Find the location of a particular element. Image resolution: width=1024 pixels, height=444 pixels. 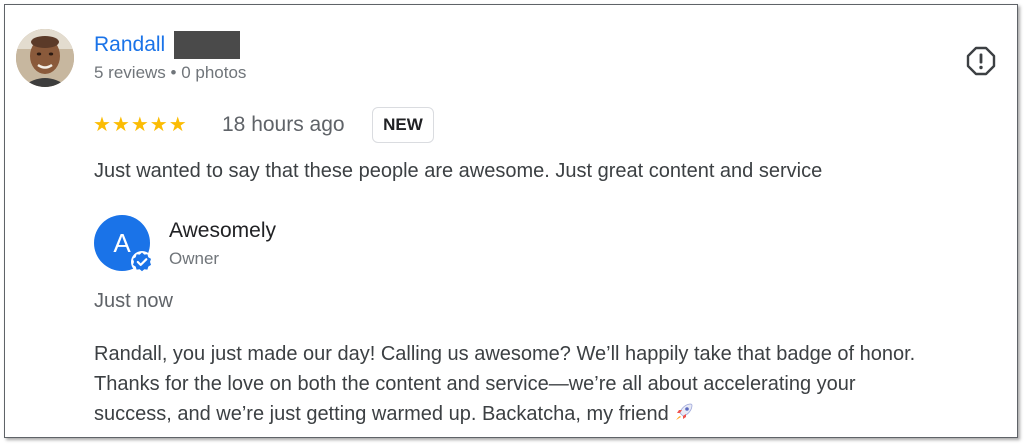

report-review-icon is located at coordinates (981, 61).